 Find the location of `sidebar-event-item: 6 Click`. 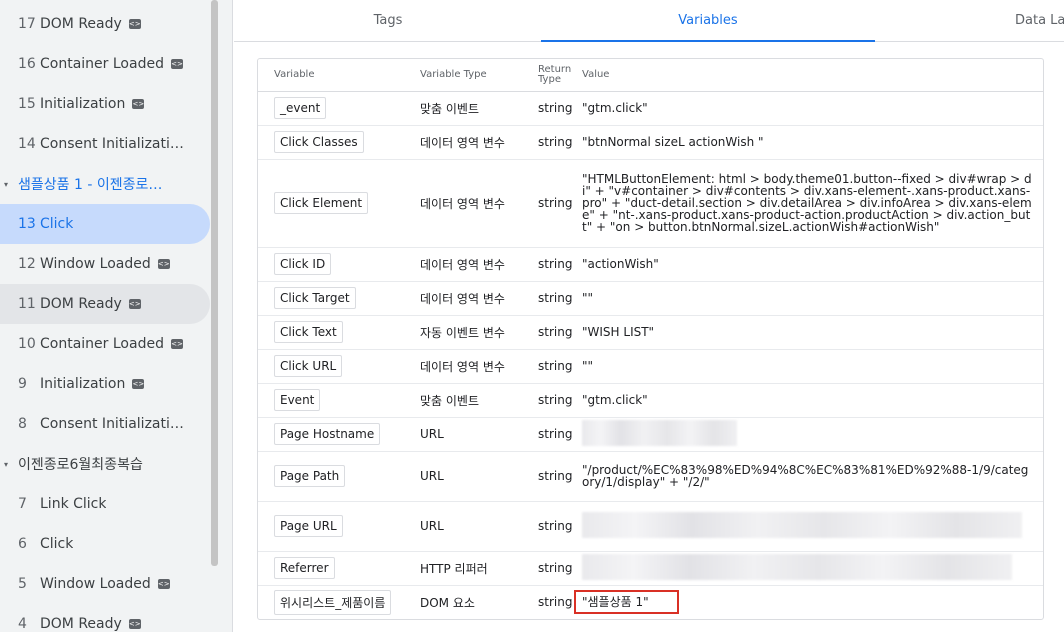

sidebar-event-item: 6 Click is located at coordinates (105, 544).